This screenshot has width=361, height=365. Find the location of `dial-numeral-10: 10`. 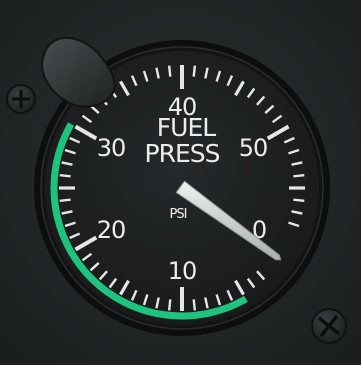

dial-numeral-10: 10 is located at coordinates (182, 271).